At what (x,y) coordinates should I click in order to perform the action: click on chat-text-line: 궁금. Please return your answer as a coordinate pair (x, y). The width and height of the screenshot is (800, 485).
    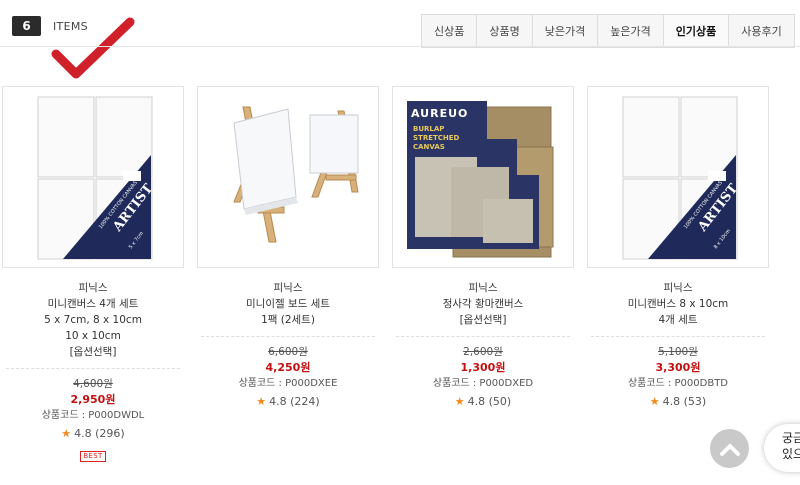
    Looking at the image, I should click on (791, 438).